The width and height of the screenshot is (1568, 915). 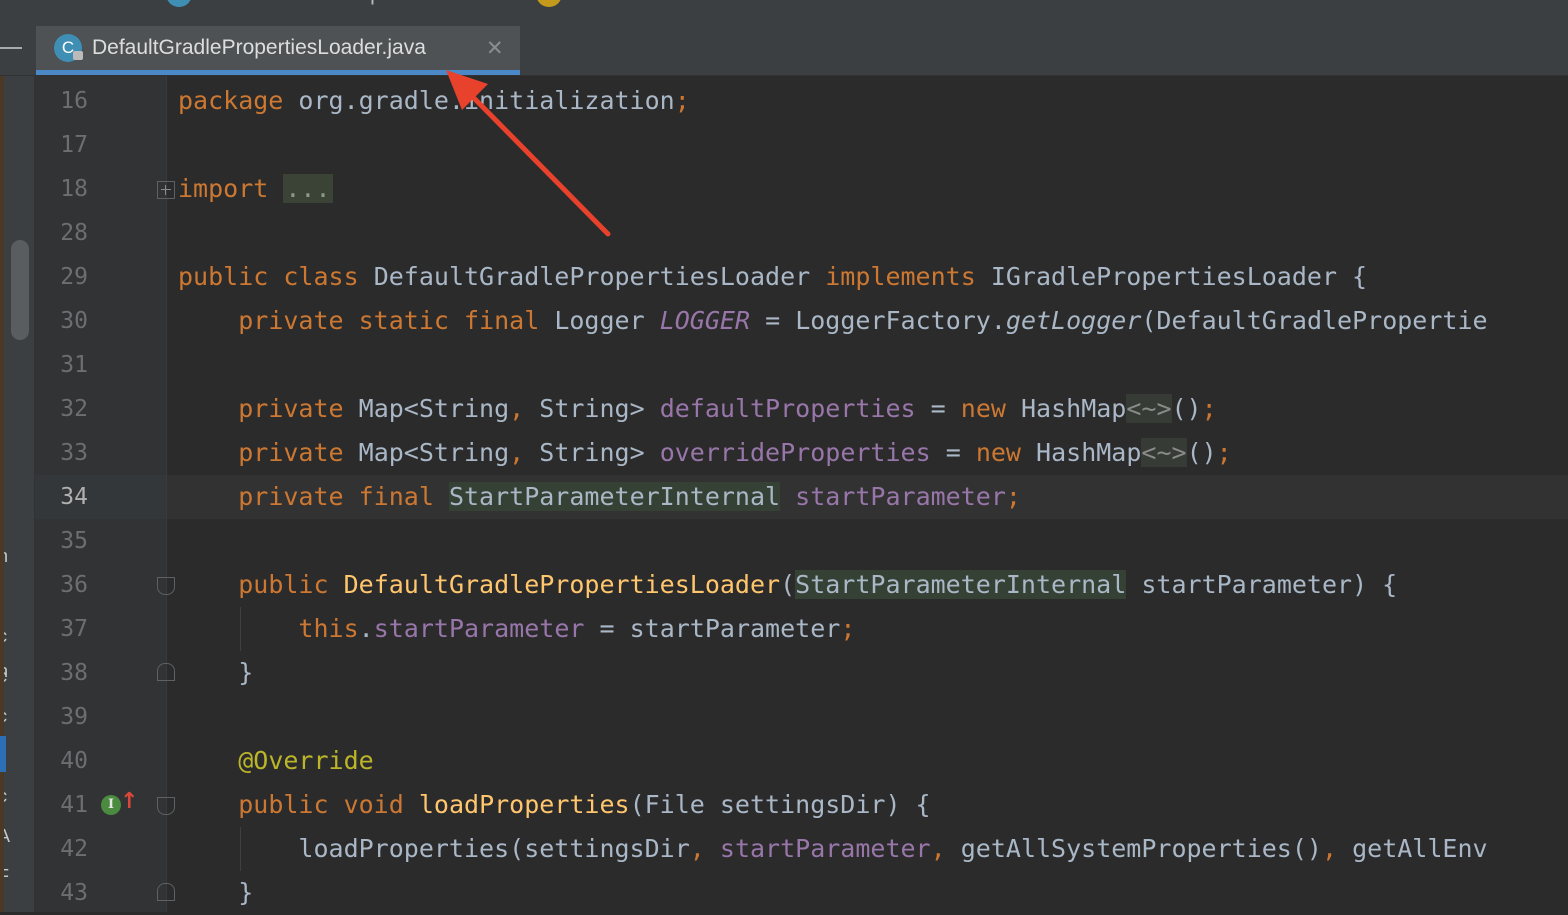 What do you see at coordinates (11, 48) in the screenshot?
I see `minimize-icon` at bounding box center [11, 48].